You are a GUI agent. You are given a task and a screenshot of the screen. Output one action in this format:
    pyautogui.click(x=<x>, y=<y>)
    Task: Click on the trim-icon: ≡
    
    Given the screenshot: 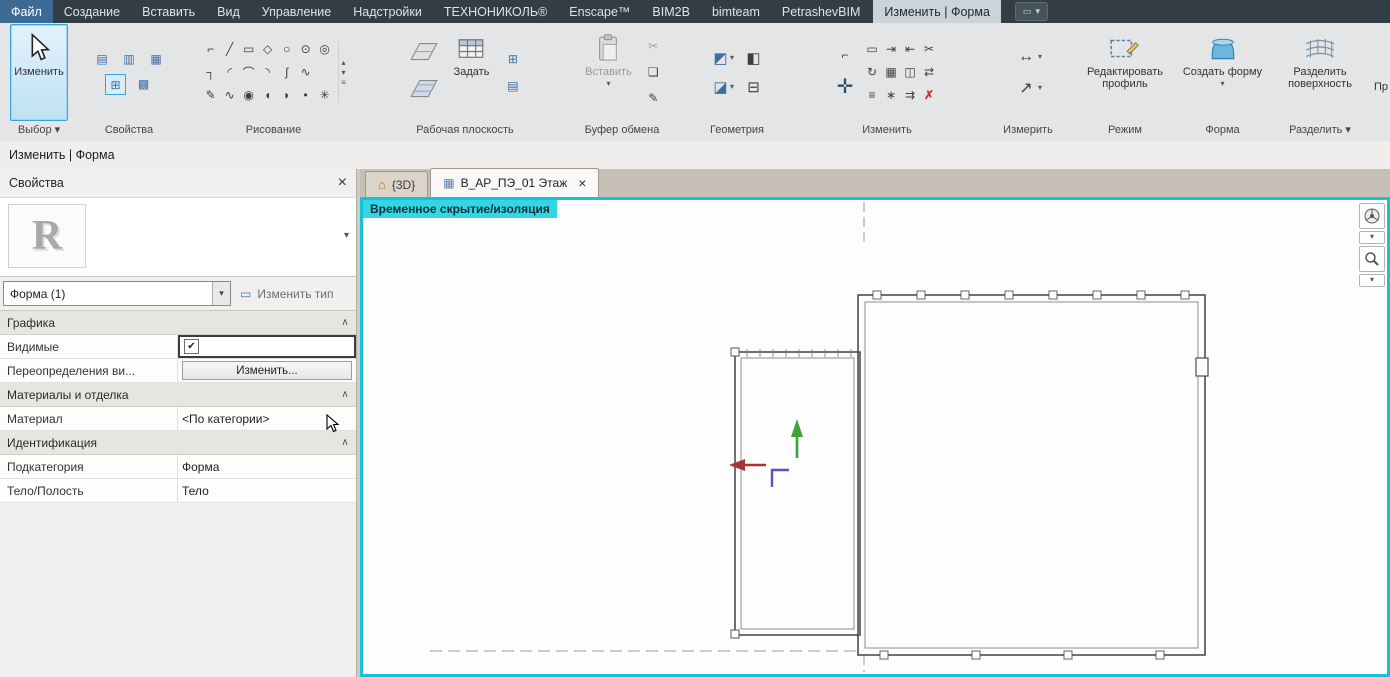 What is the action you would take?
    pyautogui.click(x=872, y=95)
    